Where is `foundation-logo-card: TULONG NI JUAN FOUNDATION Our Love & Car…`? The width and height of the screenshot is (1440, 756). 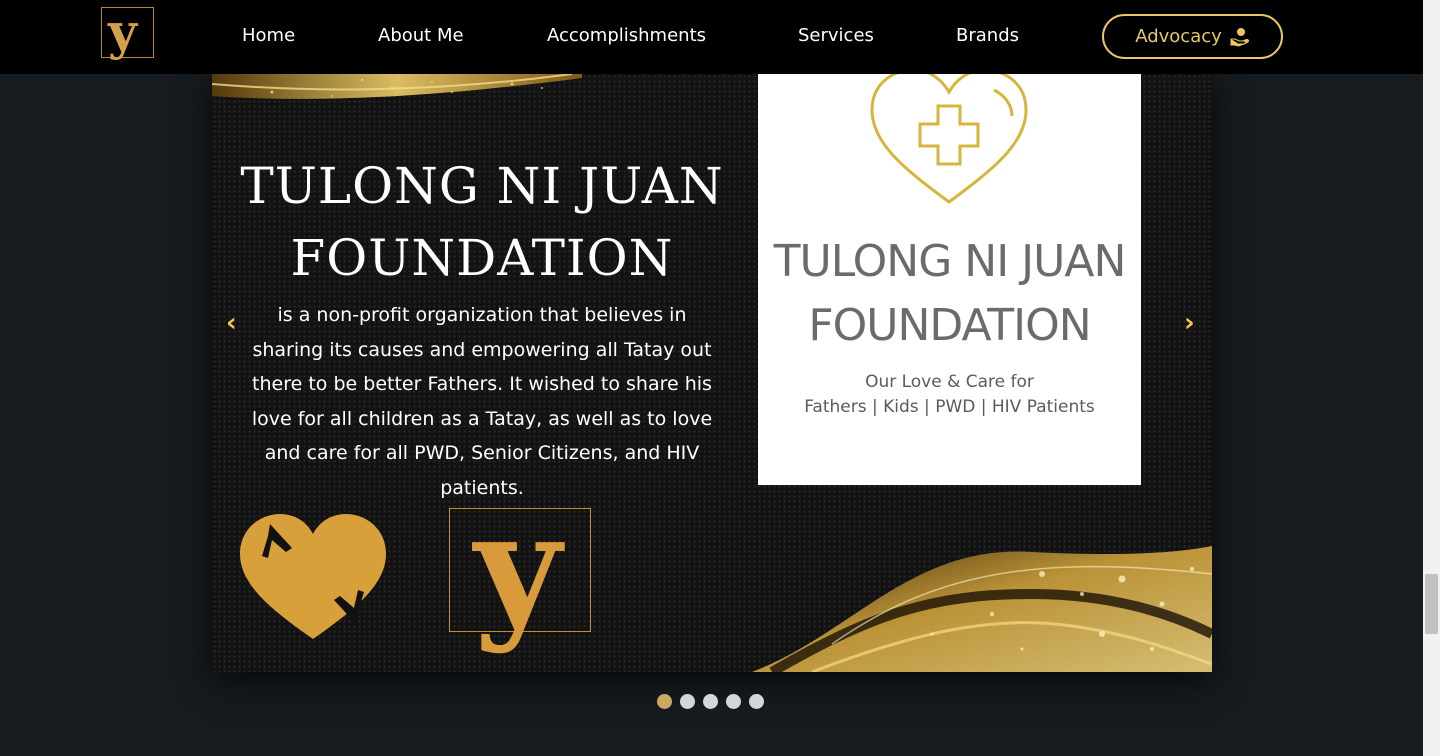
foundation-logo-card: TULONG NI JUAN FOUNDATION Our Love & Car… is located at coordinates (949, 279).